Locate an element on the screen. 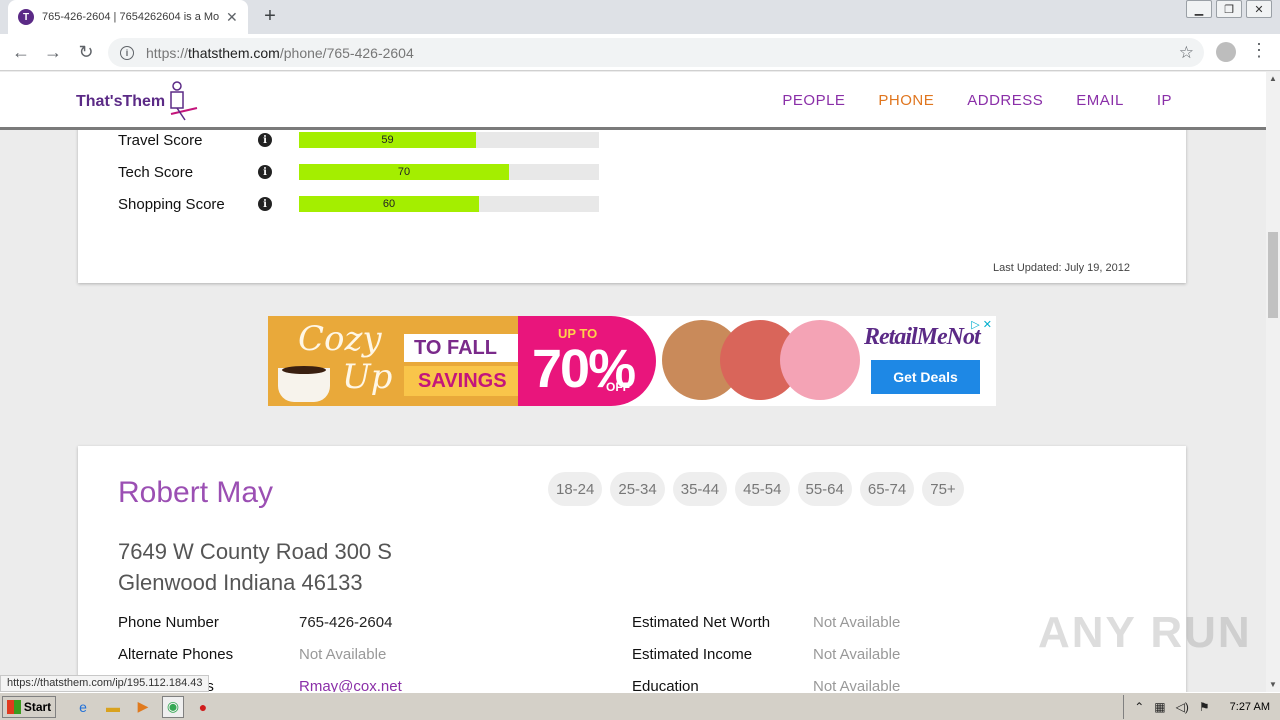 This screenshot has height=720, width=1280. field-income: Estimated Income Not Available is located at coordinates (766, 656).